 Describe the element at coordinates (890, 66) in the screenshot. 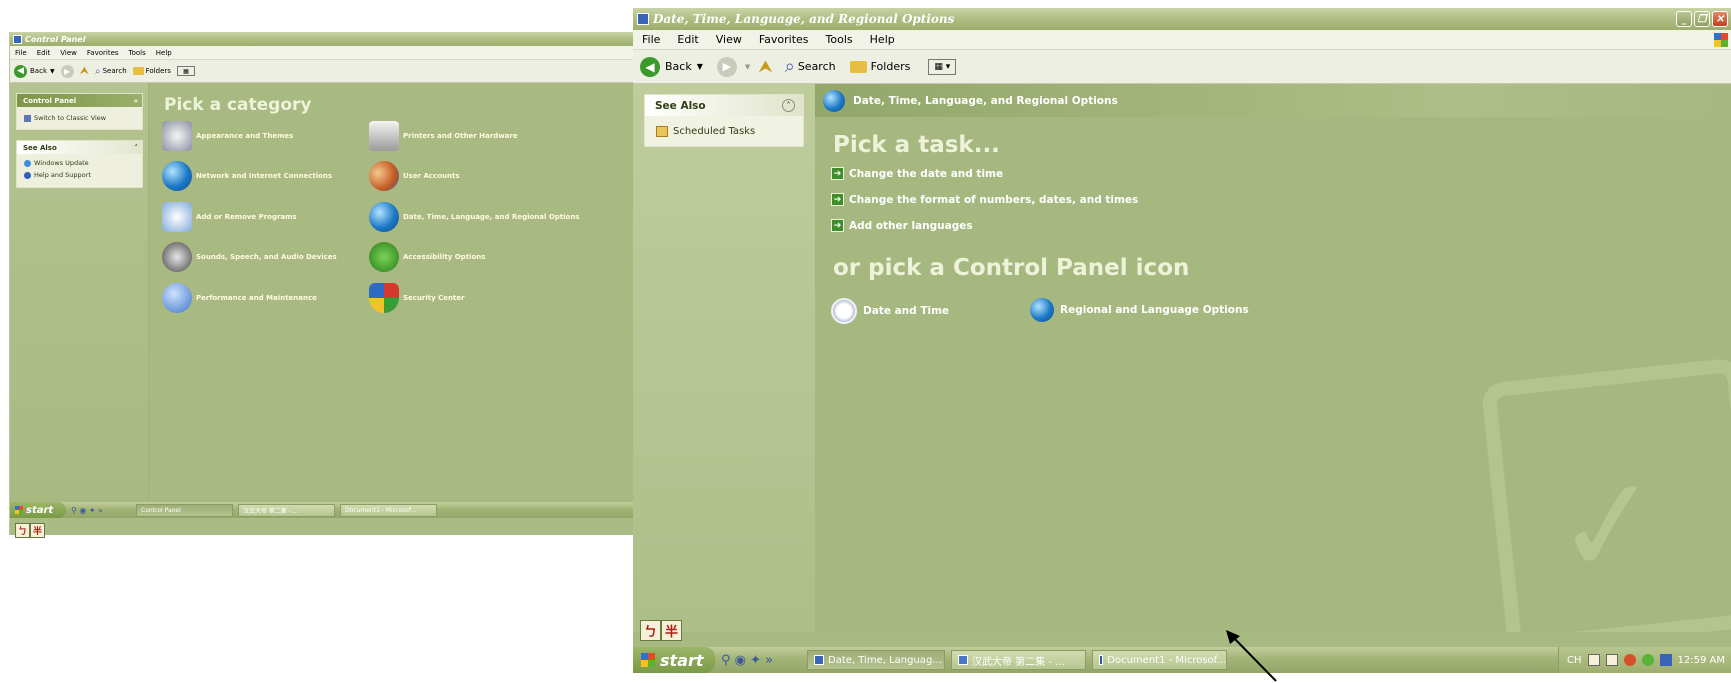

I see `folders-label: Folders` at that location.